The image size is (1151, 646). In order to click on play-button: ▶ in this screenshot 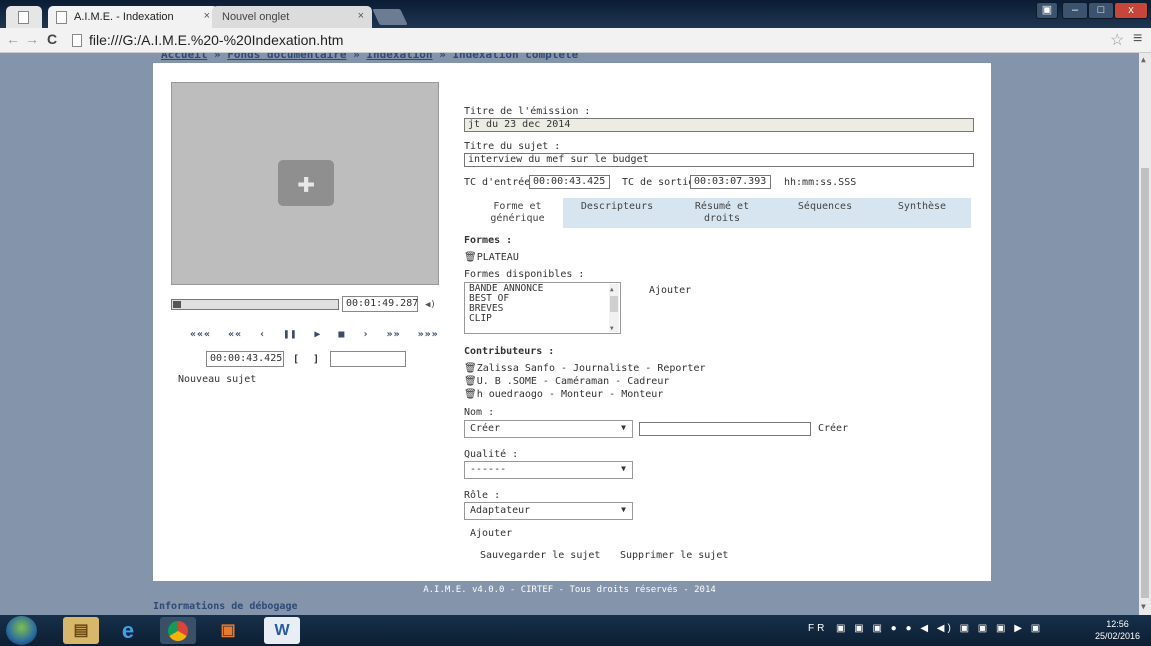, I will do `click(317, 334)`.